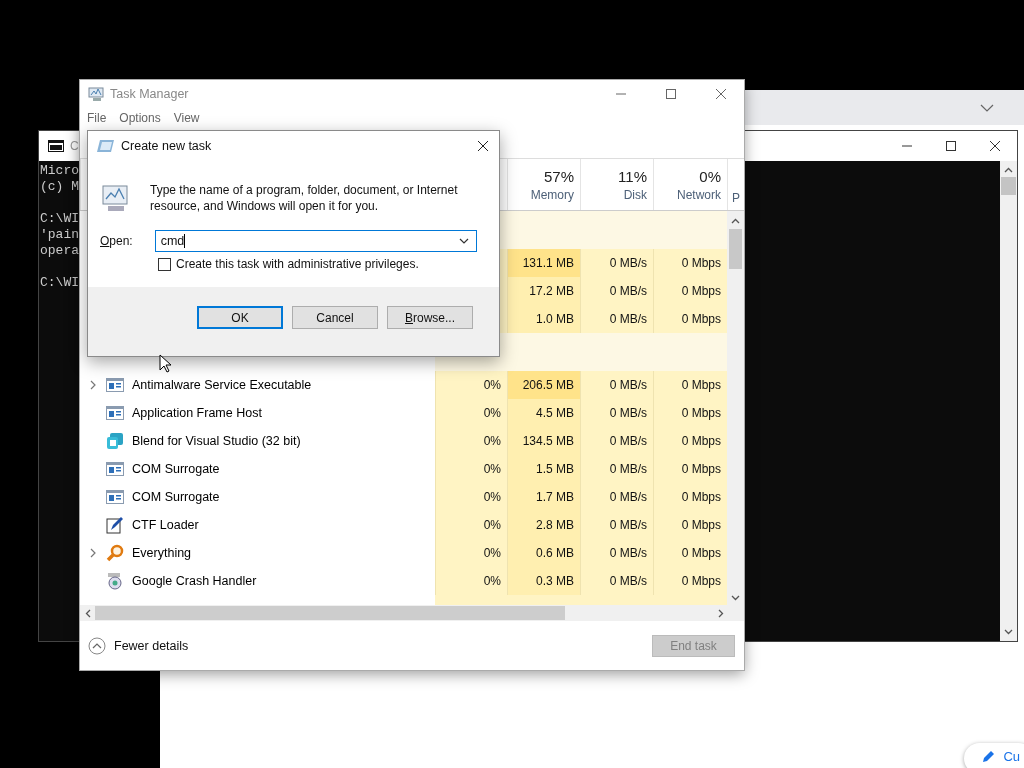 This screenshot has width=1024, height=768. Describe the element at coordinates (543, 581) in the screenshot. I see `table-cell: 0.3 MB` at that location.